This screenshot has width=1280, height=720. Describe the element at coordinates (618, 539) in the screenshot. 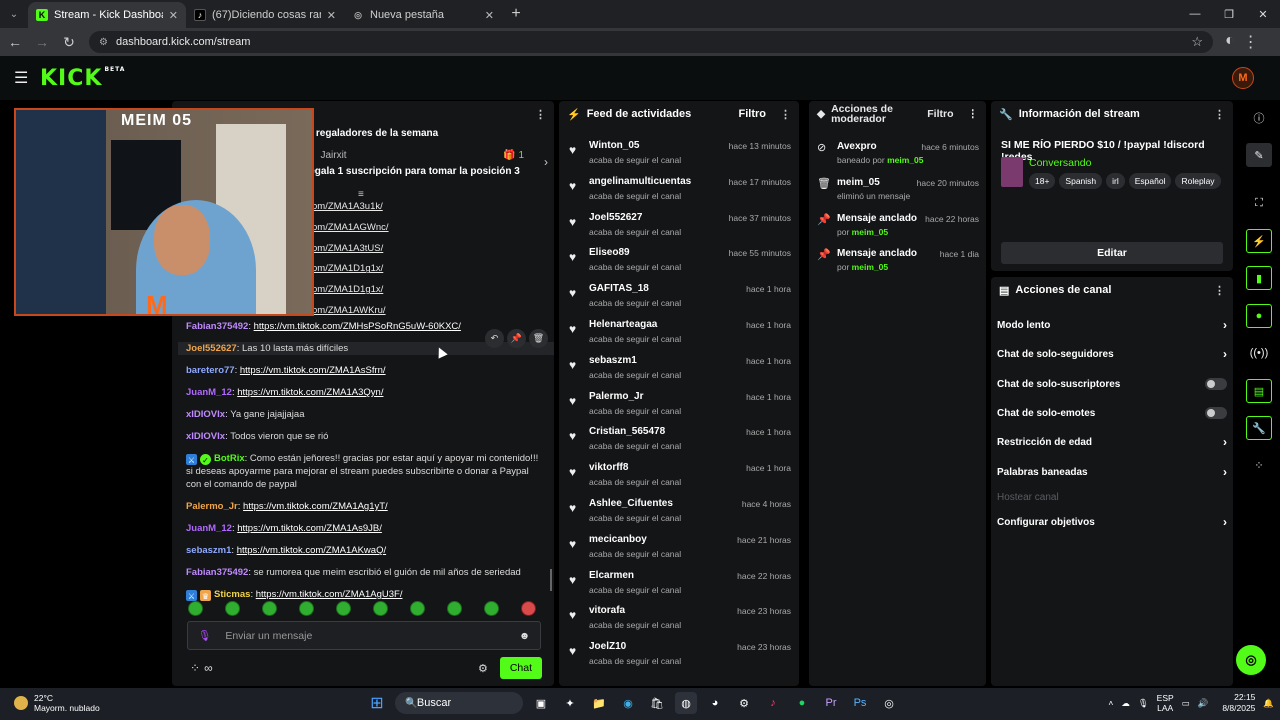

I see `feed-username: mecicanboy` at that location.